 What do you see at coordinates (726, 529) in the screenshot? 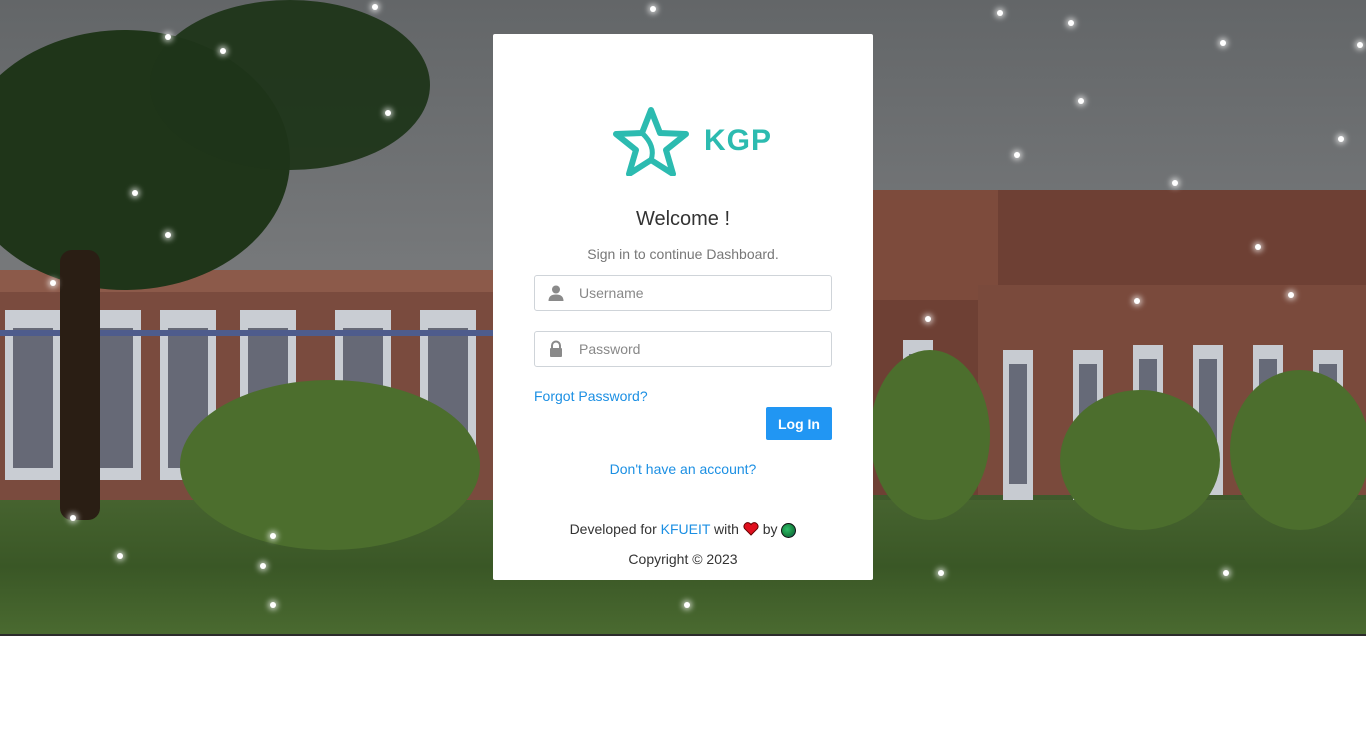
I see `credits-with: with` at bounding box center [726, 529].